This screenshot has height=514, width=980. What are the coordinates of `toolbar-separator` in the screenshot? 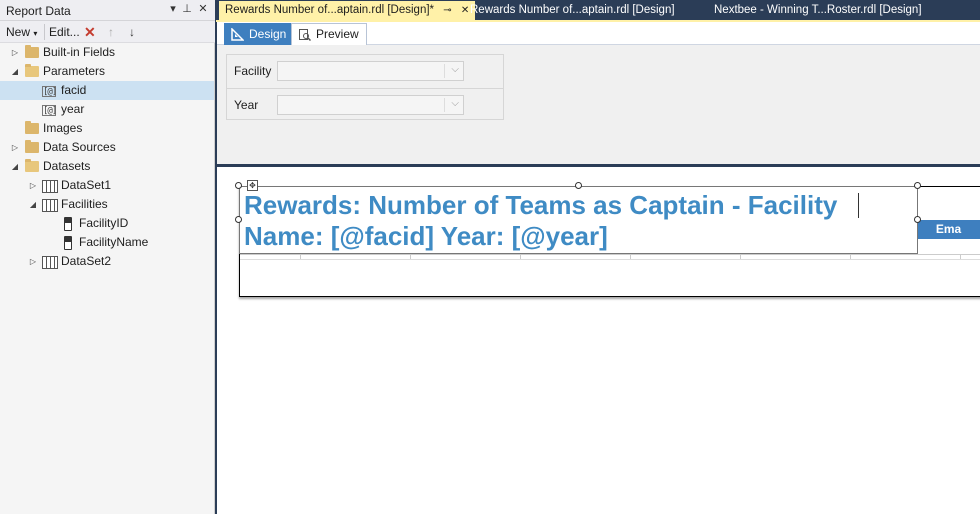 It's located at (44, 32).